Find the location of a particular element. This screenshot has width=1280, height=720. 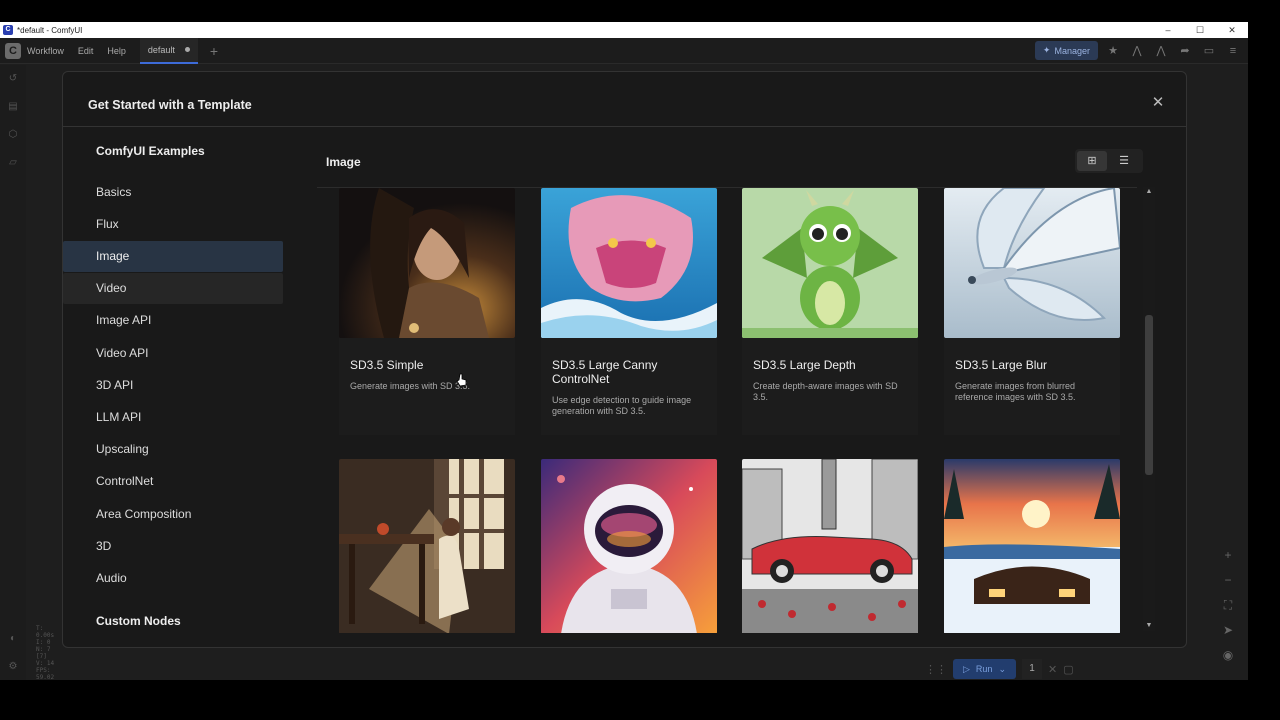

run-button: ▷ Run ⌄ is located at coordinates (984, 669).